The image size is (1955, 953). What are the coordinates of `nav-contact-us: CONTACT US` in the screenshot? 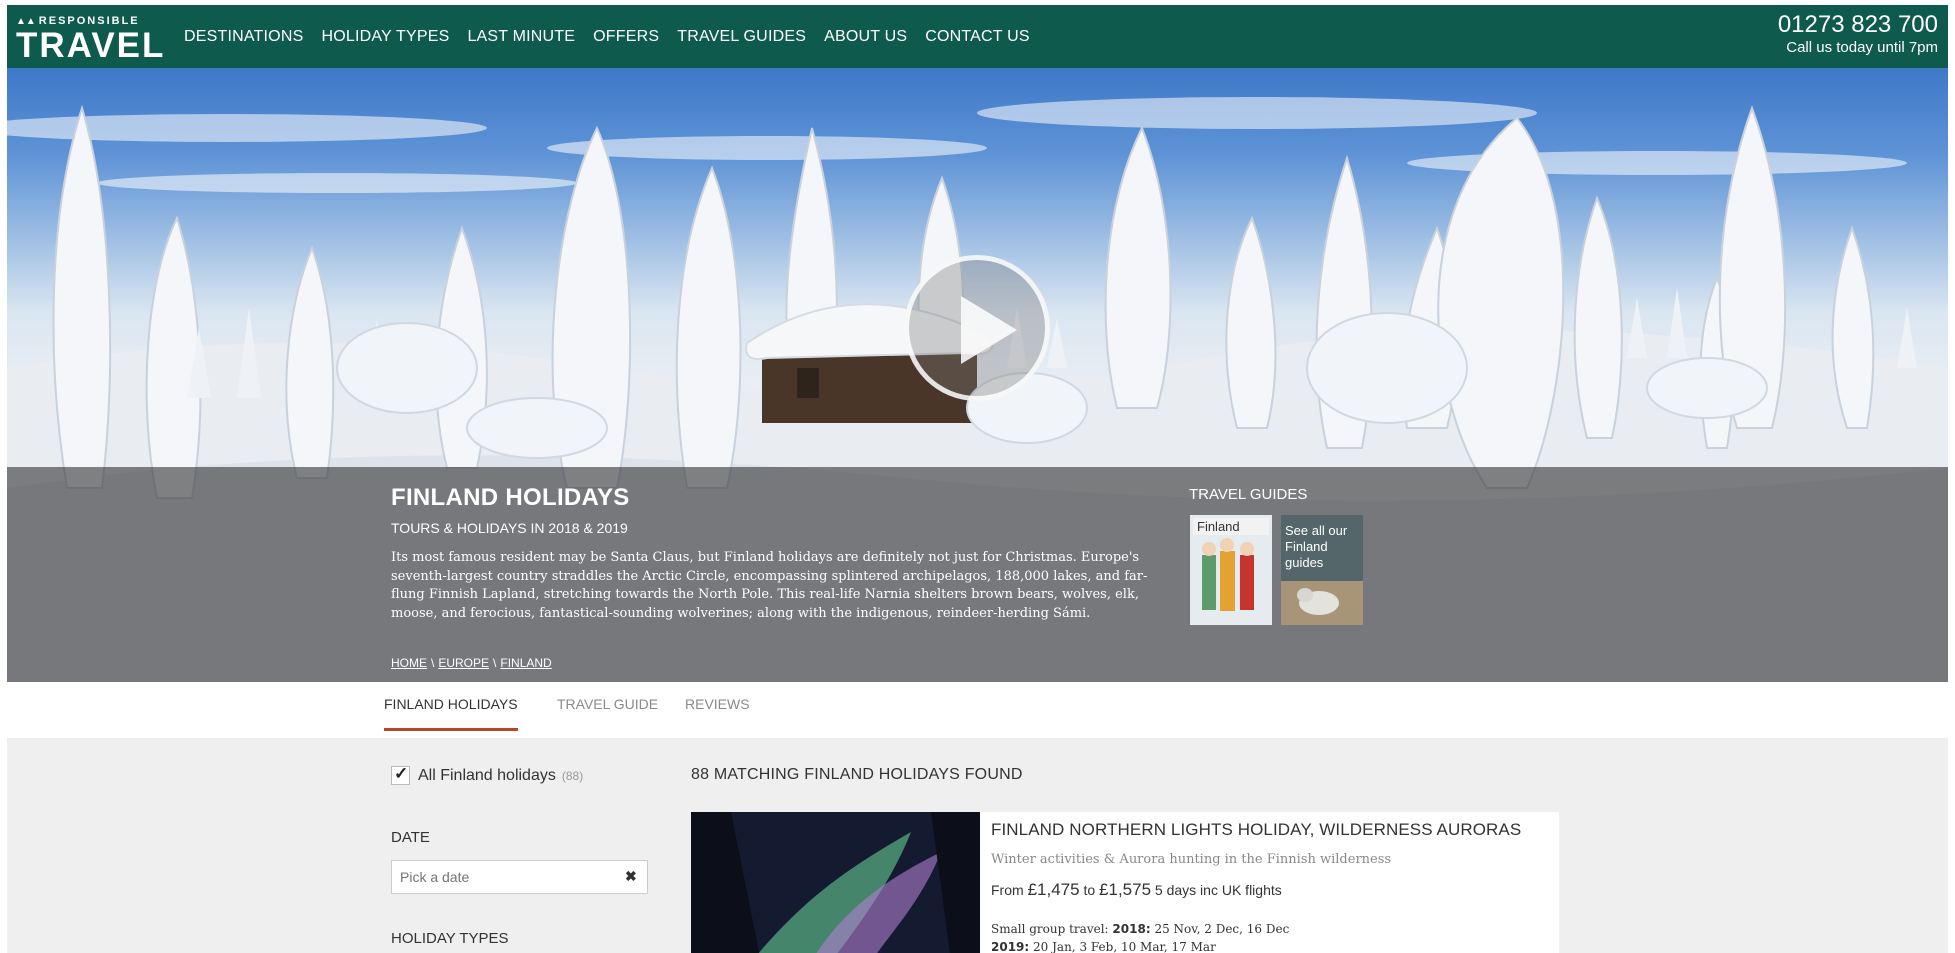 It's located at (977, 37).